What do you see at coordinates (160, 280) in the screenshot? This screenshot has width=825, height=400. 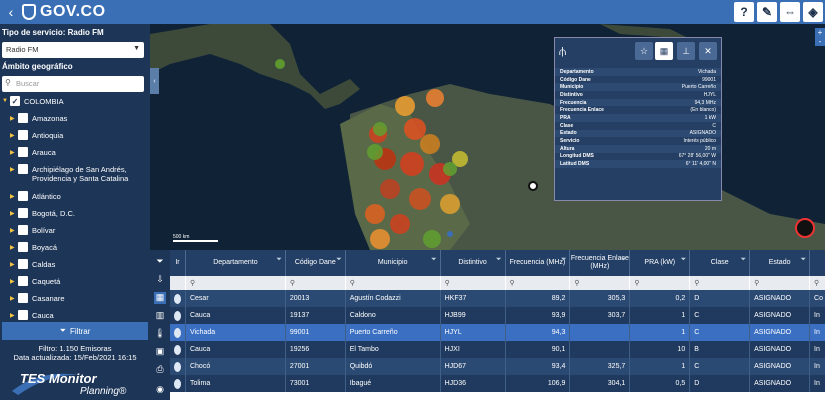 I see `export-icon: ⇩` at bounding box center [160, 280].